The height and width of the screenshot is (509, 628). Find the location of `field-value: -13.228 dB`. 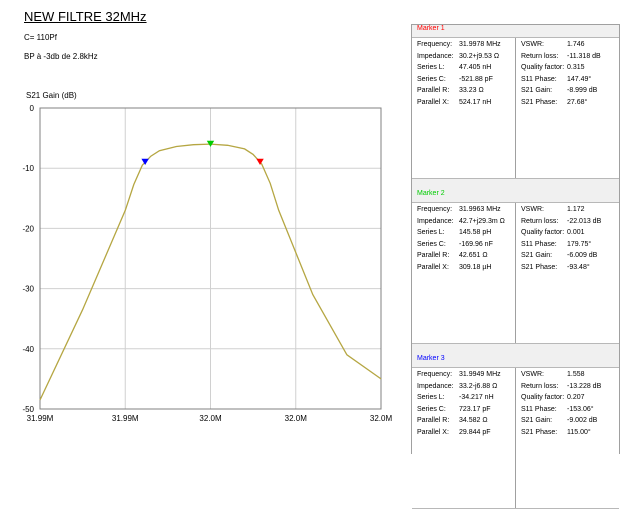

field-value: -13.228 dB is located at coordinates (584, 386).